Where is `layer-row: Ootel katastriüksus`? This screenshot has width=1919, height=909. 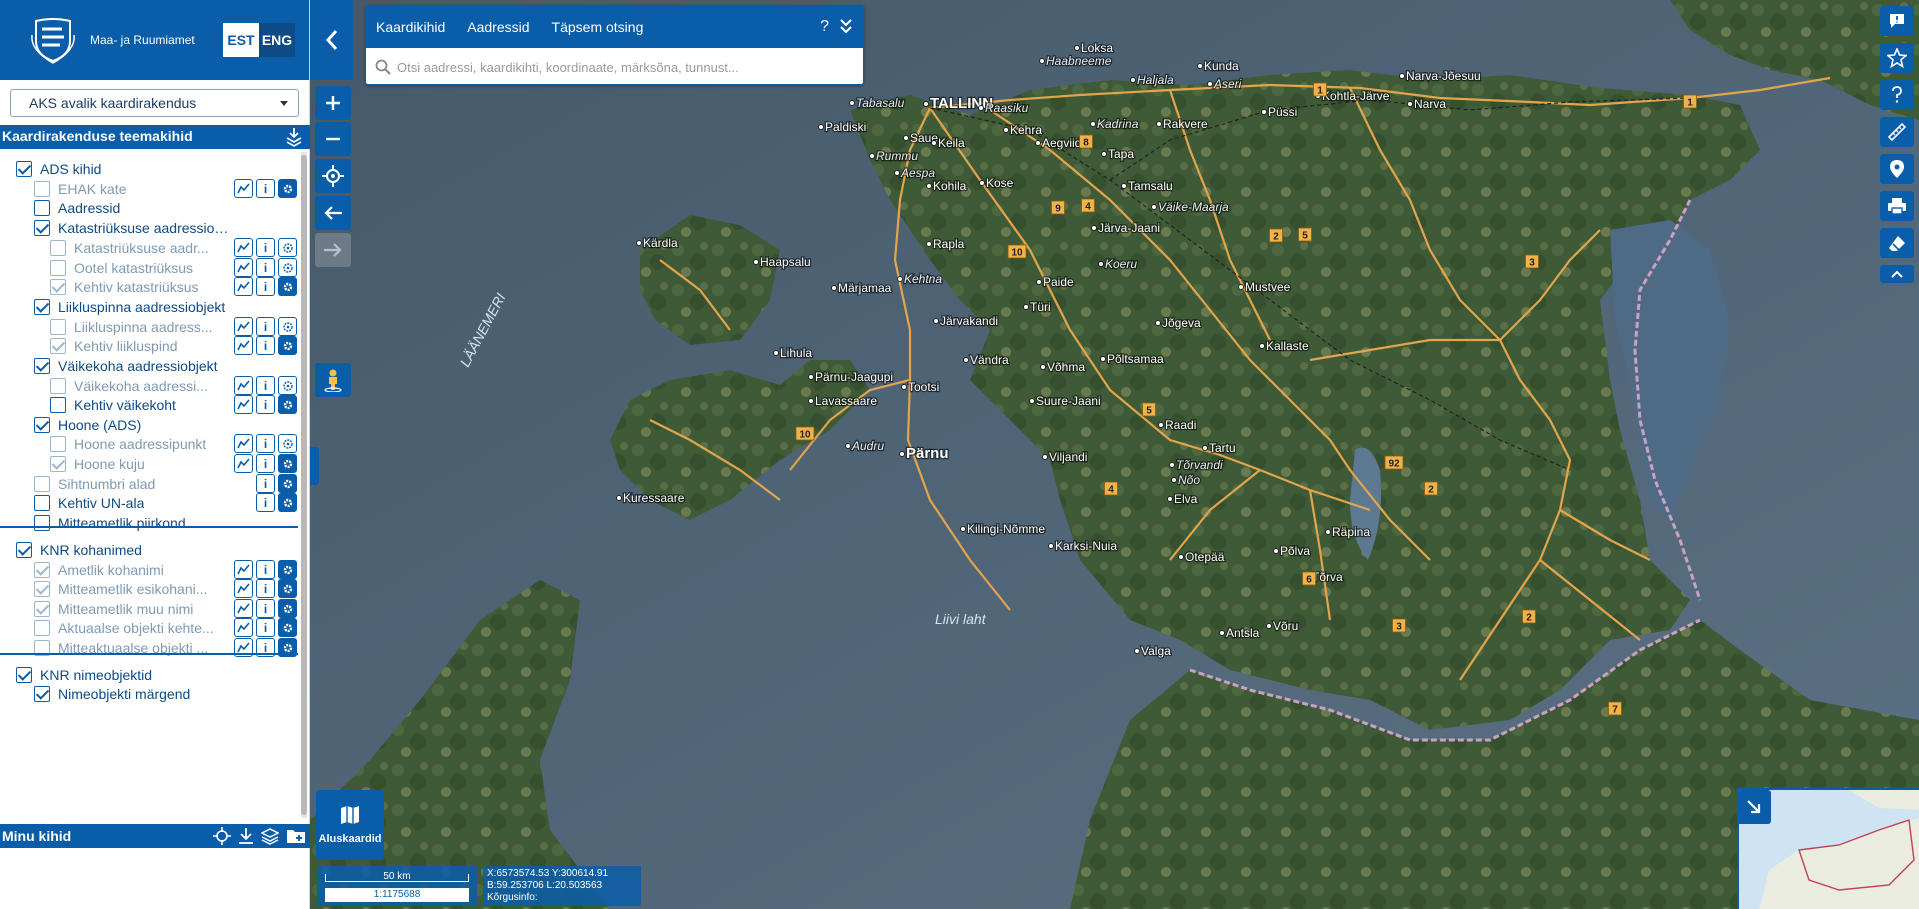
layer-row: Ootel katastriüksus is located at coordinates (140, 268).